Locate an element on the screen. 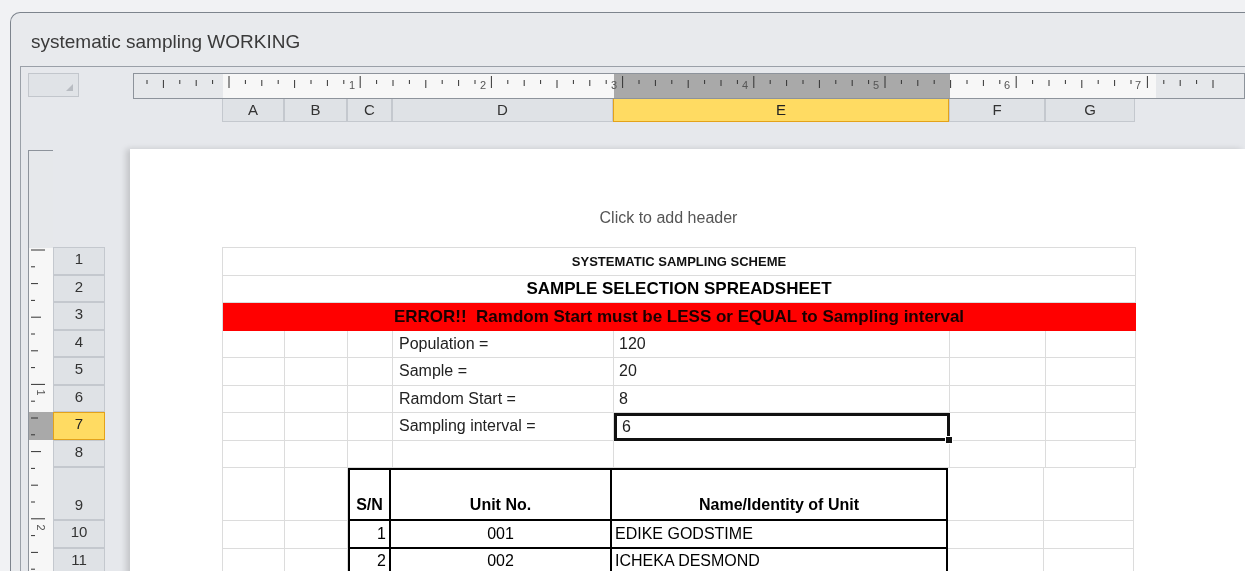  sheet-title: SYSTEMATIC SAMPLING SCHEME is located at coordinates (679, 262).